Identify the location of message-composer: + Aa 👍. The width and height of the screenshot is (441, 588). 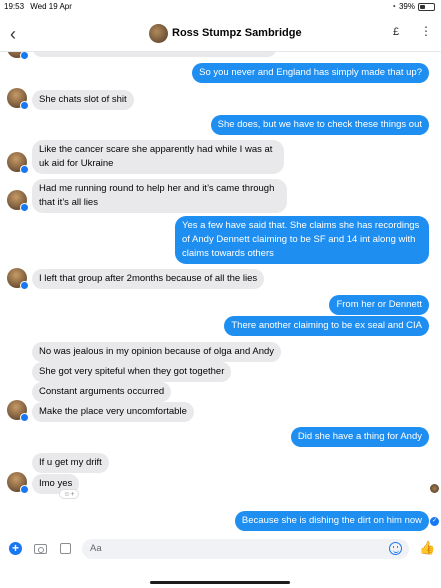
(220, 550).